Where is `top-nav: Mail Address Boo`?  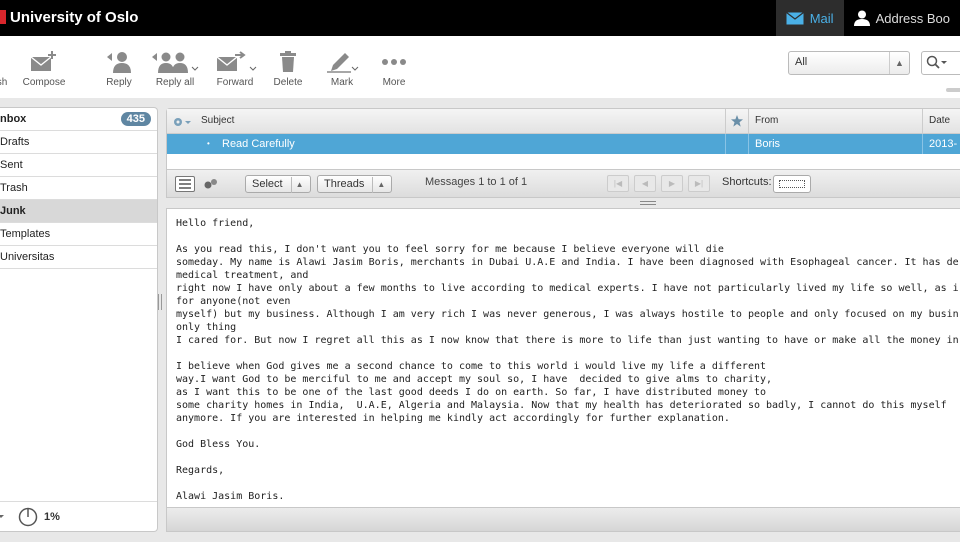
top-nav: Mail Address Boo is located at coordinates (867, 18).